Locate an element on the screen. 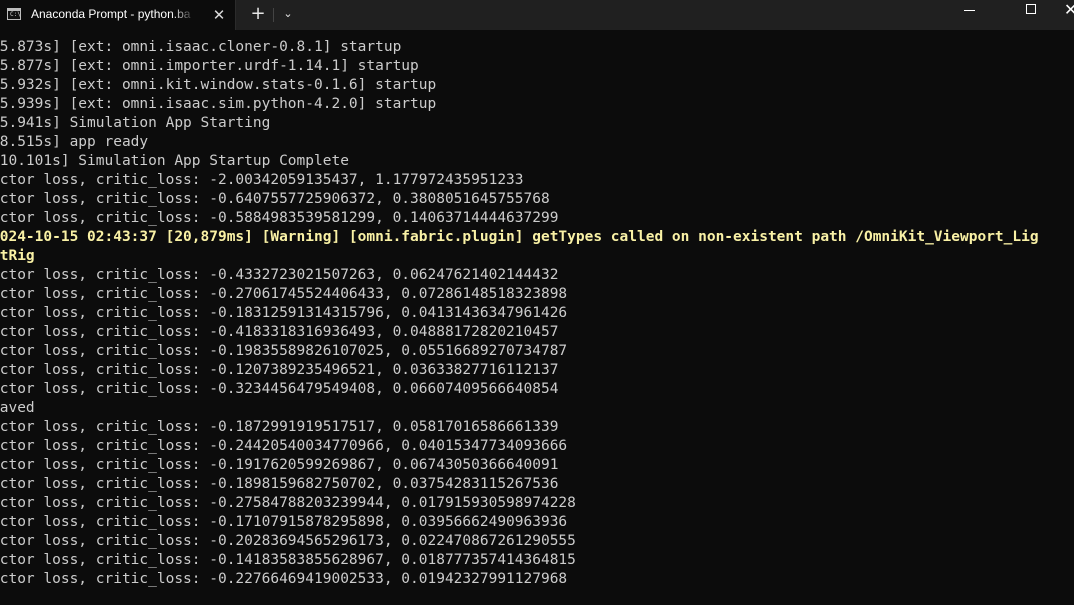 The width and height of the screenshot is (1074, 605). maximize-icon is located at coordinates (1031, 9).